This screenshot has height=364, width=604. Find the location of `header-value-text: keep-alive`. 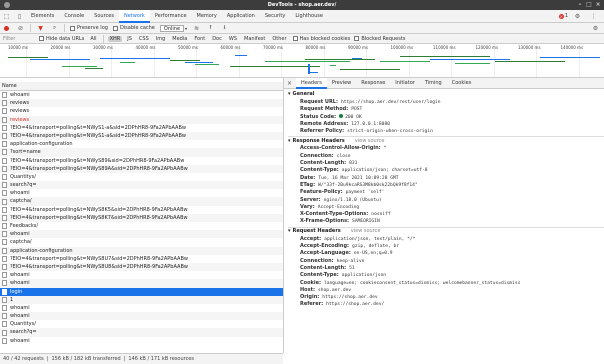

header-value-text: keep-alive is located at coordinates (350, 261).